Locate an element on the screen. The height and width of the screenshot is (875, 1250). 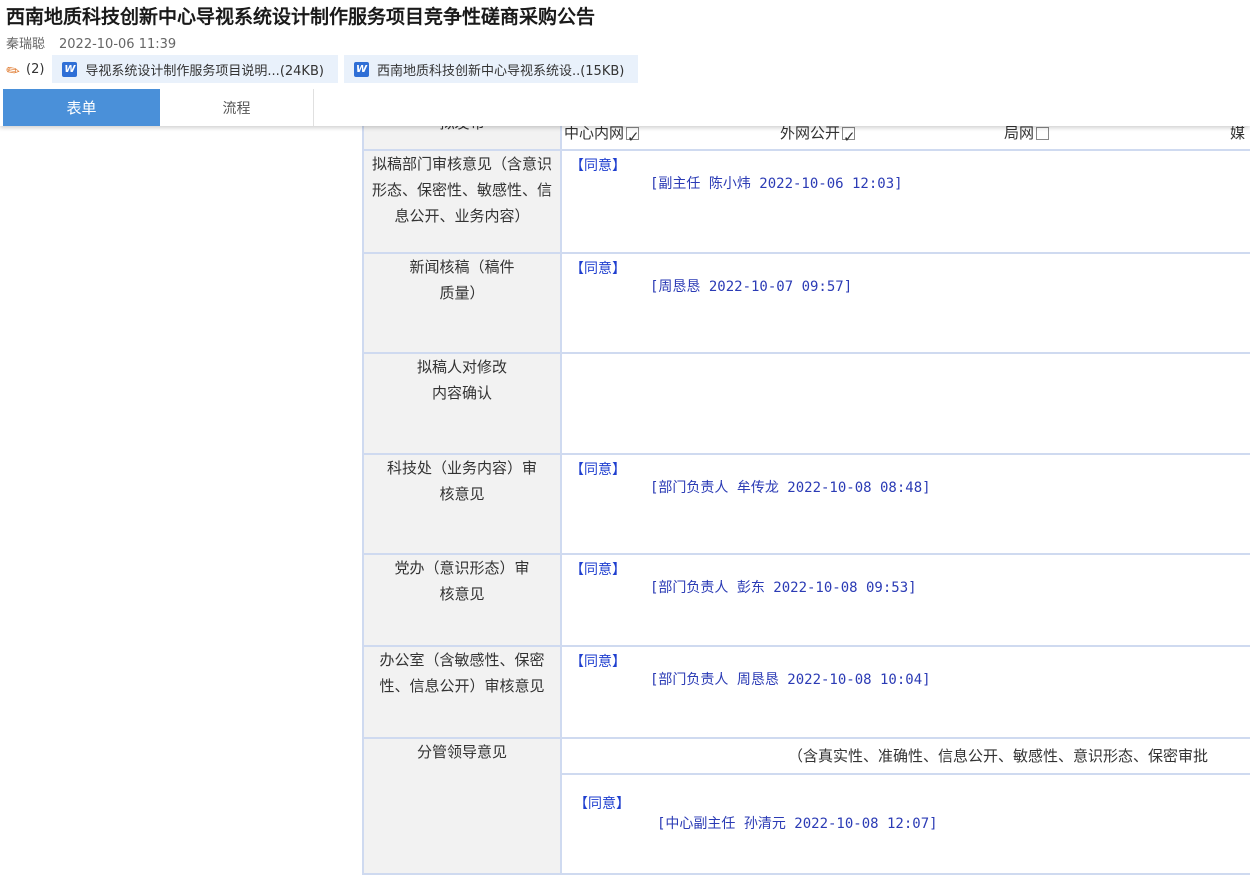
author-name: 秦瑞聪 is located at coordinates (26, 44).